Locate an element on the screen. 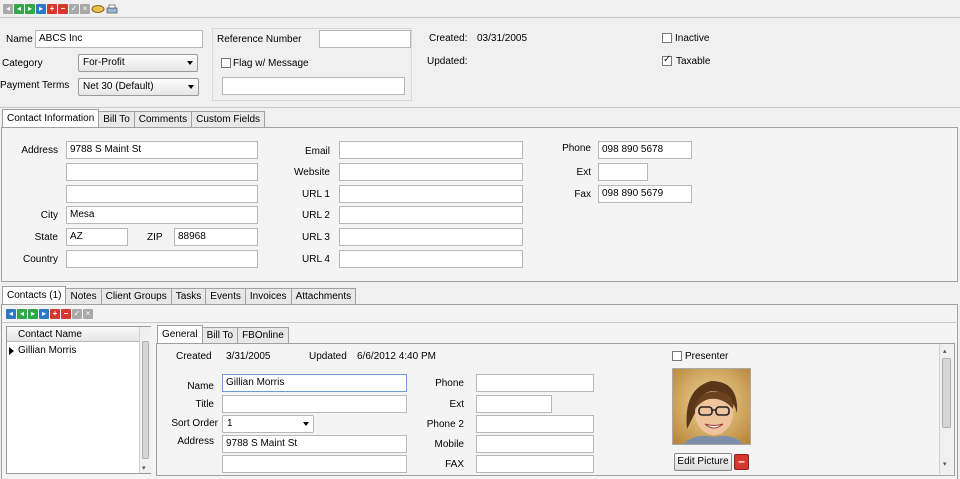 This screenshot has width=960, height=479. tab-bill-to: Bill To is located at coordinates (116, 119).